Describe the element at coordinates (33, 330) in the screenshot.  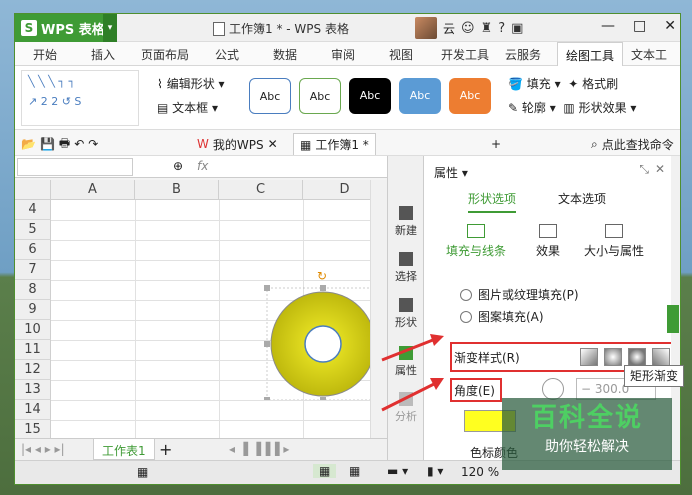
I see `row-header: 10` at that location.